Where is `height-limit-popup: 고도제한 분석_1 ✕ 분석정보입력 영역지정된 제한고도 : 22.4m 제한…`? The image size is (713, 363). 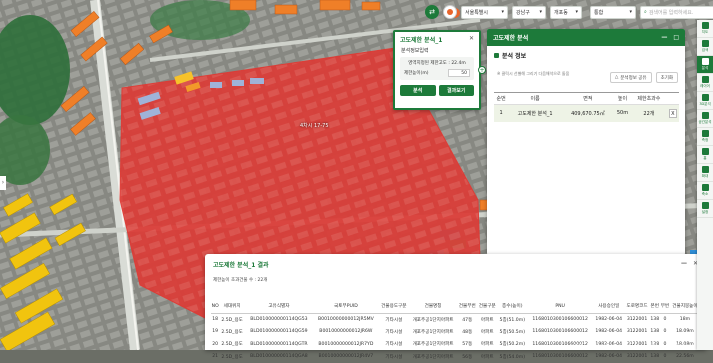
height-limit-popup: 고도제한 분석_1 ✕ 분석정보입력 영역지정된 제한고도 : 22.4m 제한… is located at coordinates (437, 70).